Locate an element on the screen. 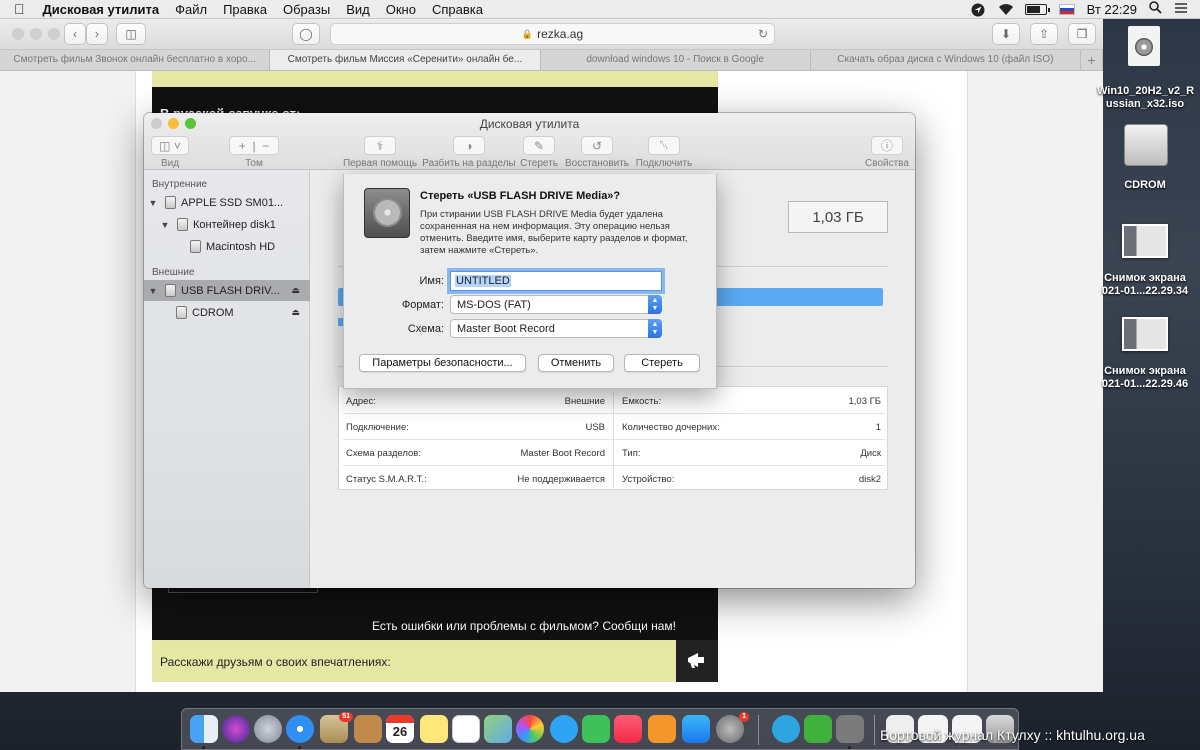  disk-utility-icon is located at coordinates (850, 729).